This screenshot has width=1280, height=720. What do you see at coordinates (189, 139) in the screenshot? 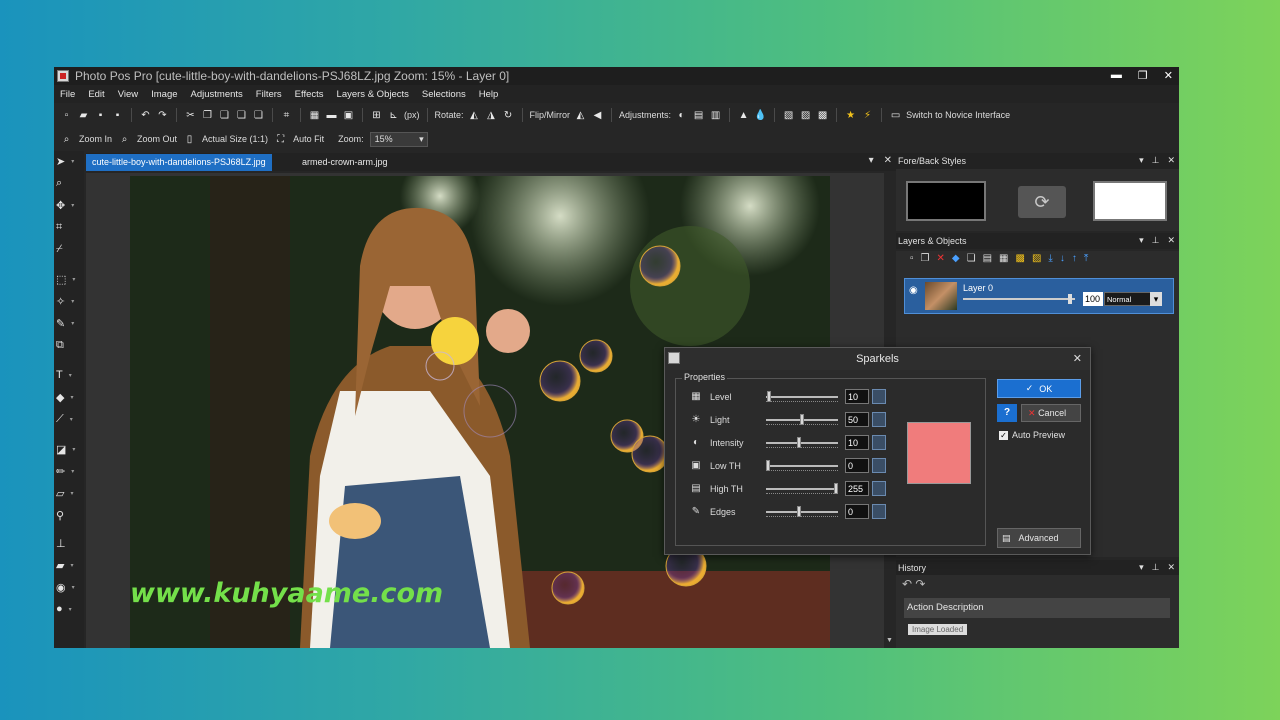
I see `actual-size-icon: ▯` at bounding box center [189, 139].